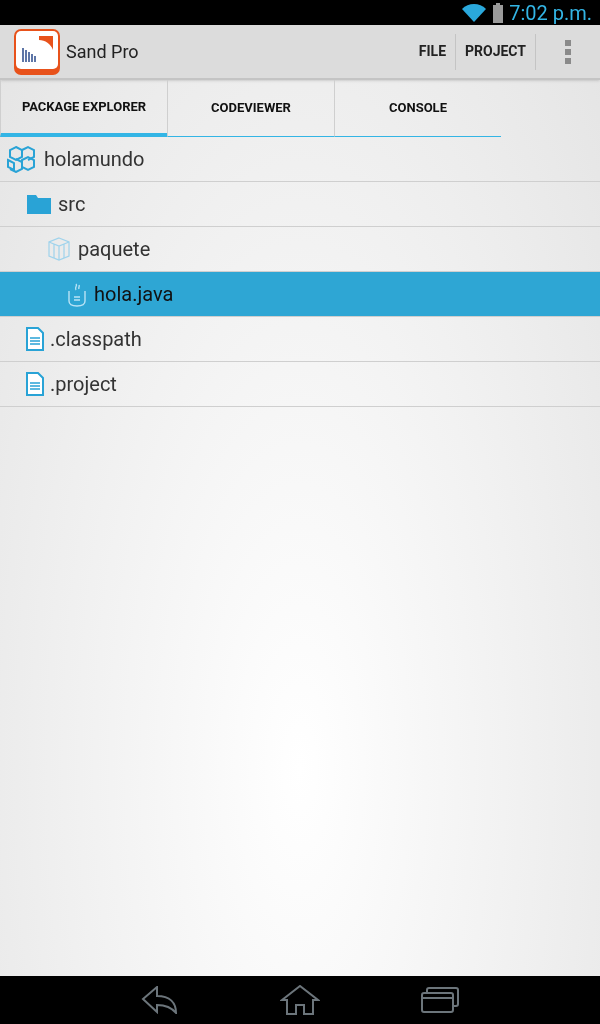 The image size is (600, 1024). Describe the element at coordinates (83, 108) in the screenshot. I see `tab: PACKAGE EXPLORER` at that location.